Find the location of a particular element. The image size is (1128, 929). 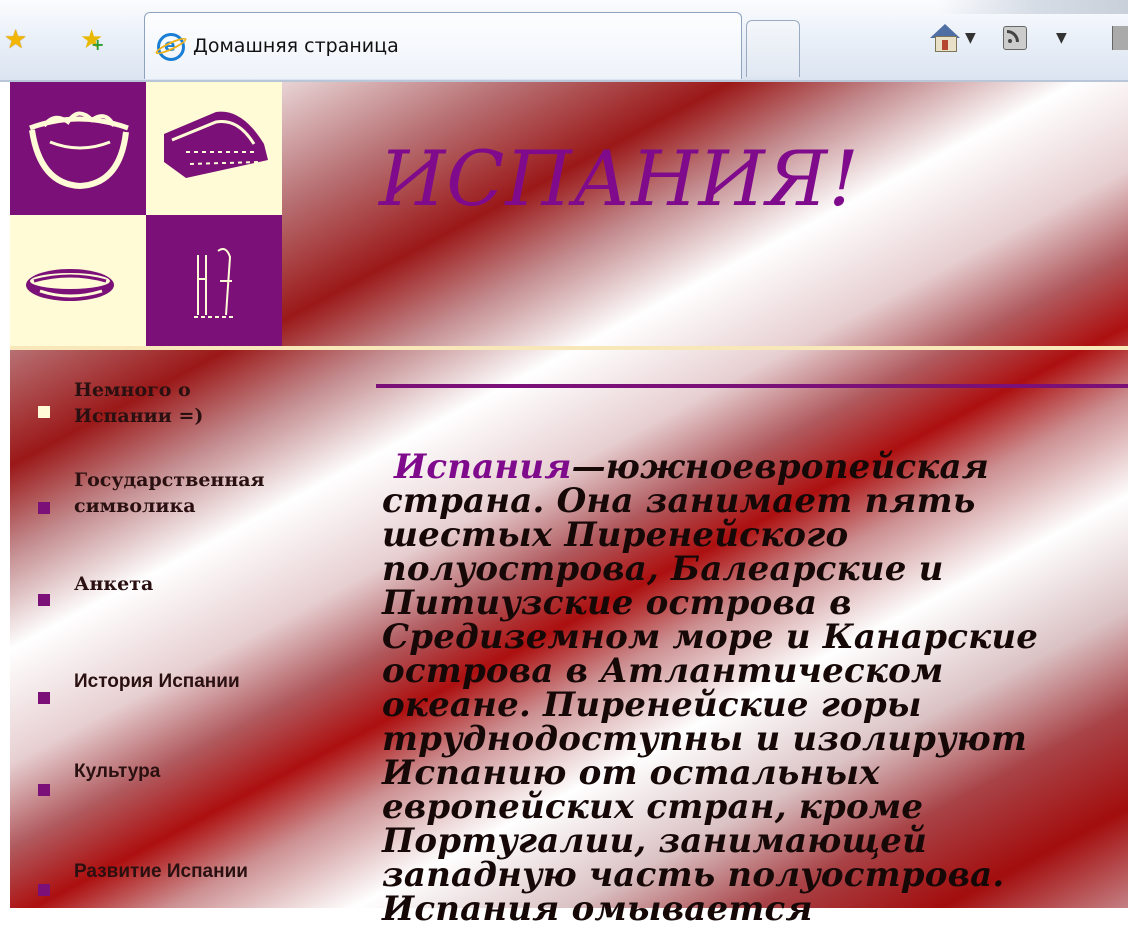

add-favorites-icon: ★ + is located at coordinates (94, 40).